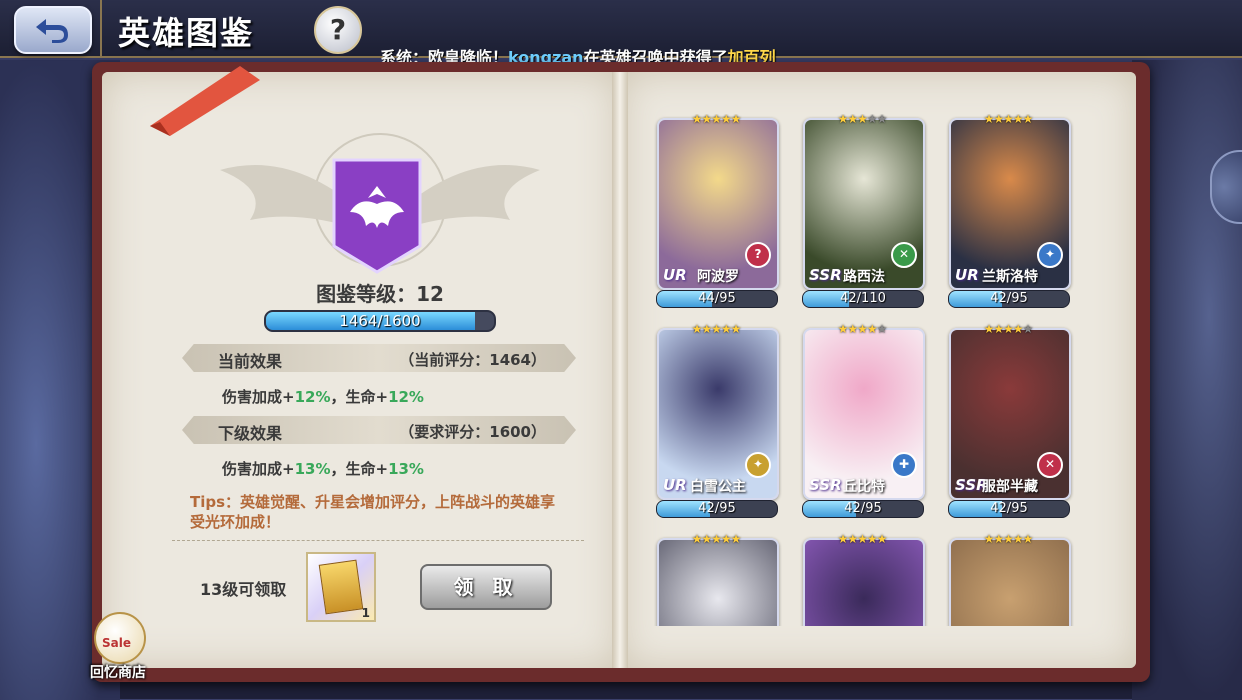 This screenshot has height=700, width=1242. I want to click on hero-card: UR 白雪公主 ✦ ★★★★★ 42/95, so click(716, 423).